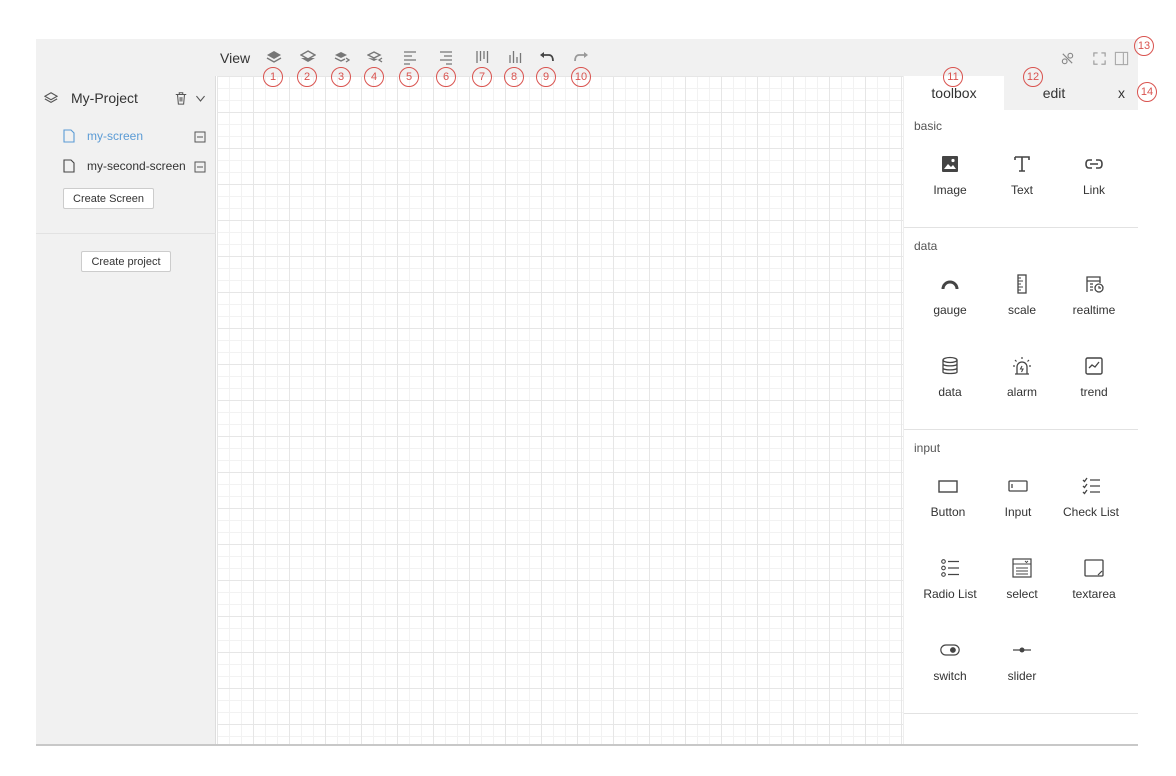 The height and width of the screenshot is (776, 1176). I want to click on bring-forward-icon, so click(342, 57).